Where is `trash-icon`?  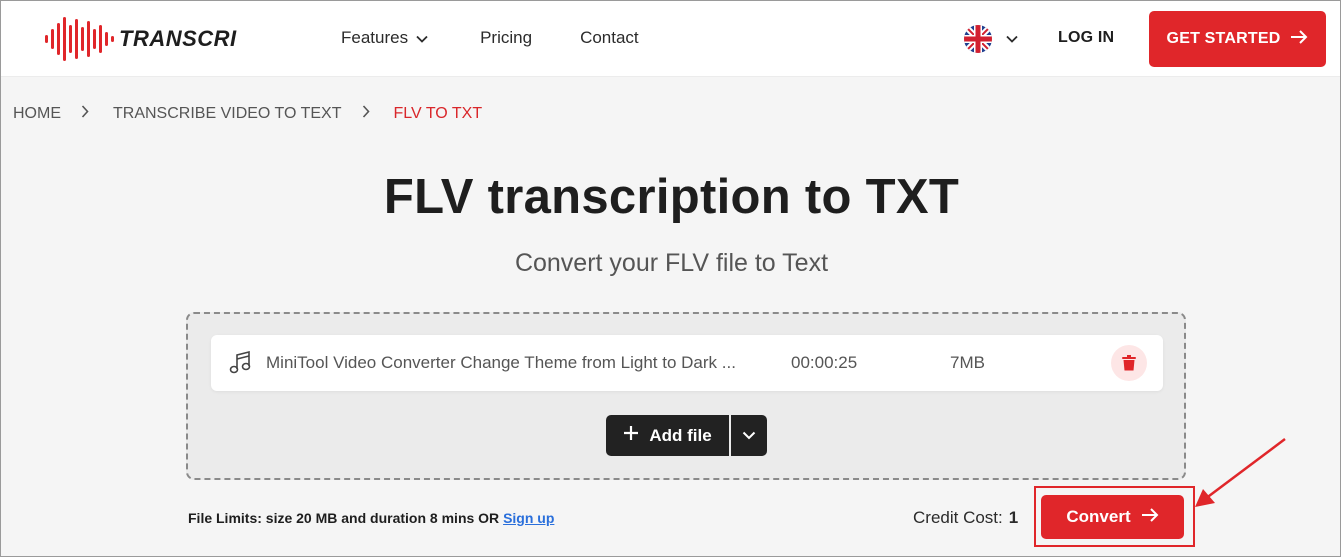
trash-icon is located at coordinates (1129, 363).